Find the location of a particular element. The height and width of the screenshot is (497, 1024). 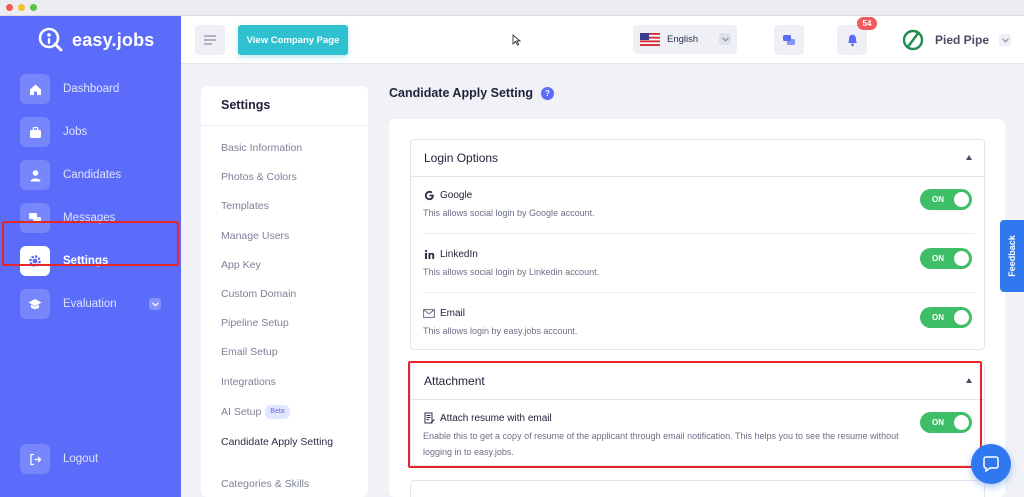

email-option-title: Email is located at coordinates (453, 313).